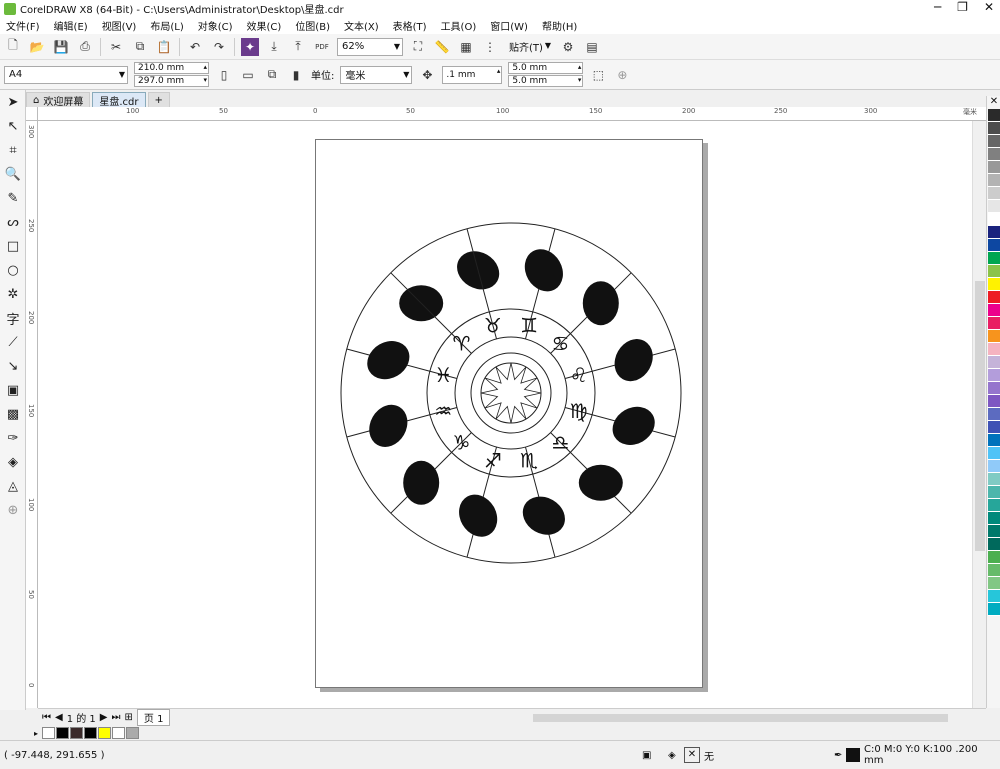 This screenshot has height=769, width=1000. Describe the element at coordinates (140, 47) in the screenshot. I see `copy-icon: ⧉` at that location.